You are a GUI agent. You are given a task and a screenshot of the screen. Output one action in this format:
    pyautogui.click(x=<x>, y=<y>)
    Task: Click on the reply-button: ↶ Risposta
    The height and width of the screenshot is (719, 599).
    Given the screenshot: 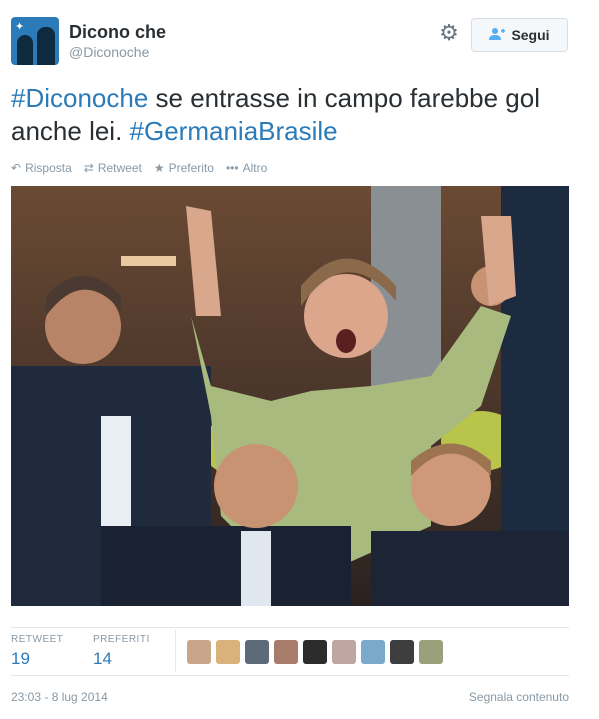 What is the action you would take?
    pyautogui.click(x=41, y=168)
    